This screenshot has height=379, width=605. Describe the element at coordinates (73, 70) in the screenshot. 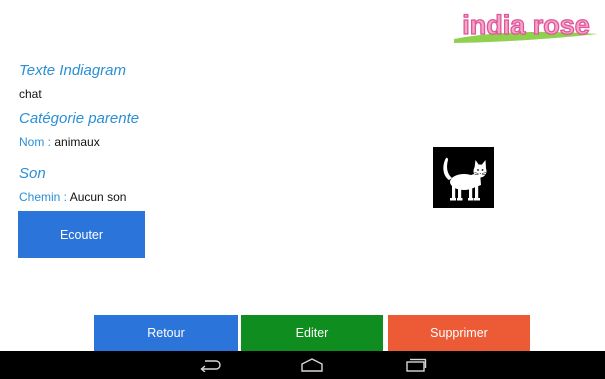

I see `indiagram-text-title: Texte Indiagram` at that location.